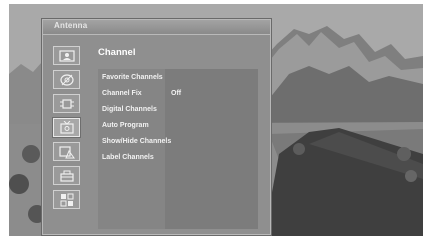 This screenshot has width=428, height=245. Describe the element at coordinates (66, 127) in the screenshot. I see `channel-icon` at that location.